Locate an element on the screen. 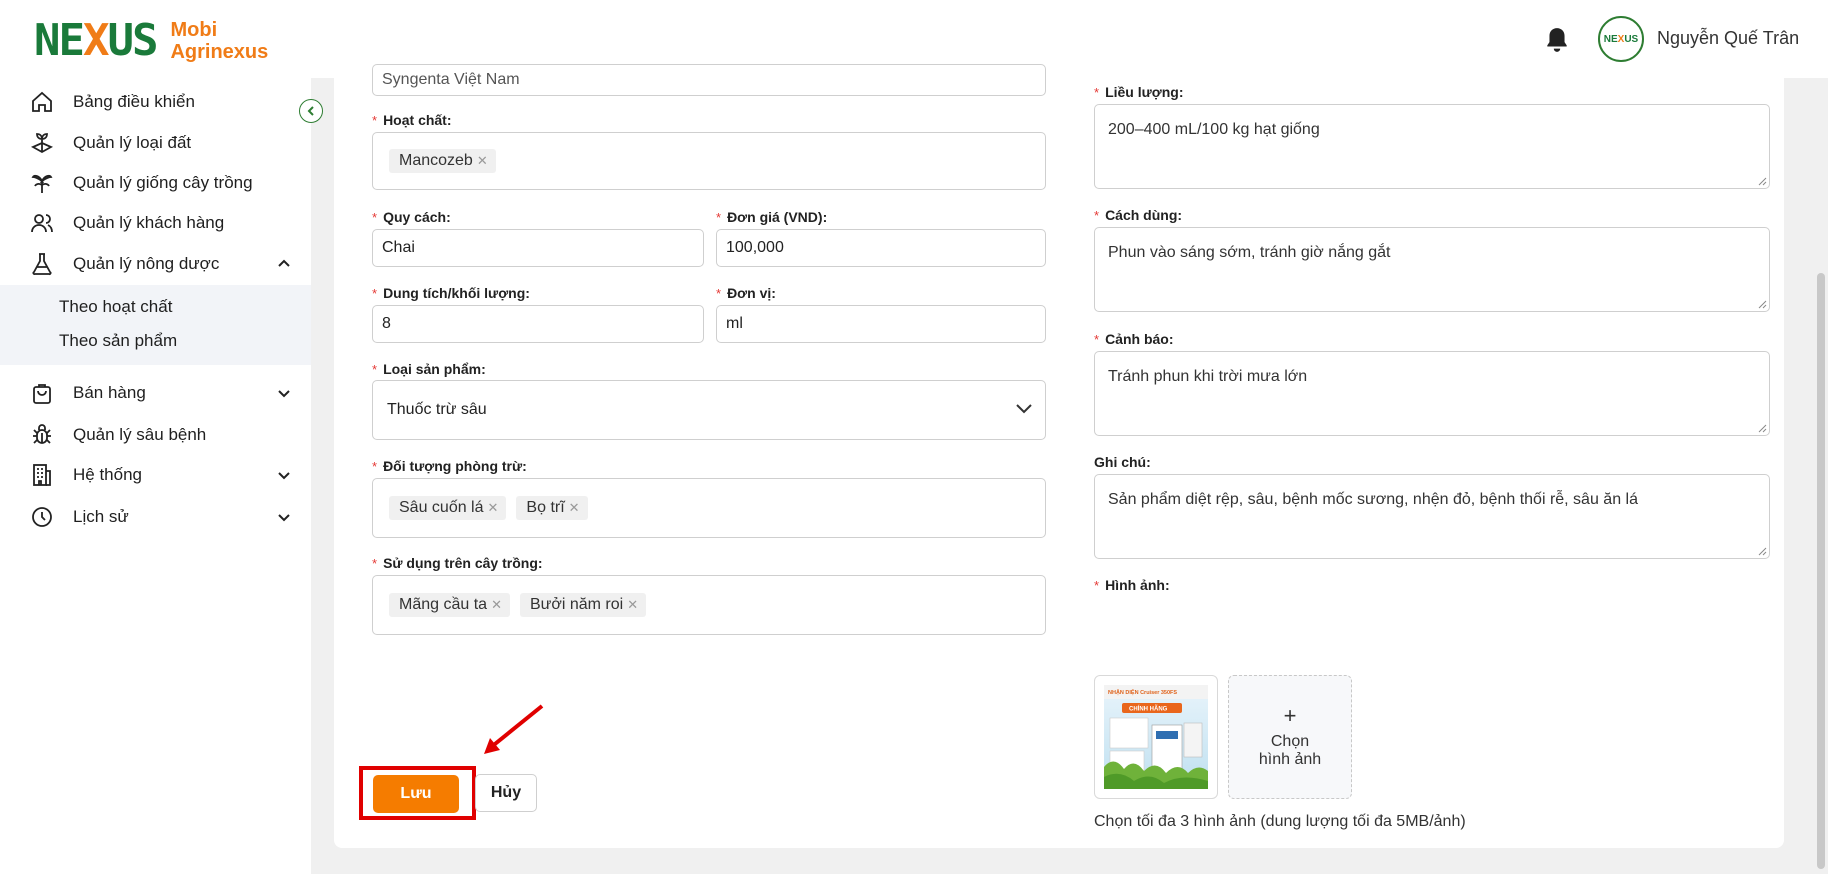 The width and height of the screenshot is (1828, 874). volume-input: 8 is located at coordinates (538, 324).